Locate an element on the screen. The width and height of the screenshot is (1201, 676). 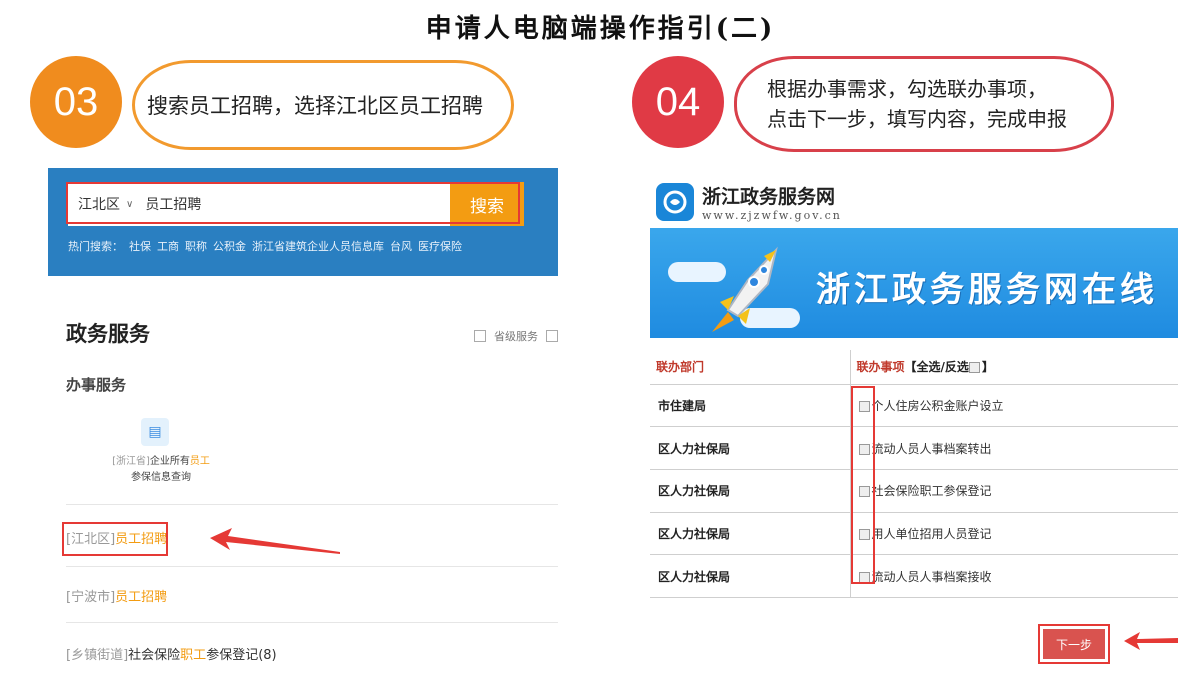
hot-searches: 热门搜索： 社保 工商 职称 公积金 浙江省建筑企业人员信息库 台风 医疗保险 is located at coordinates (265, 246).